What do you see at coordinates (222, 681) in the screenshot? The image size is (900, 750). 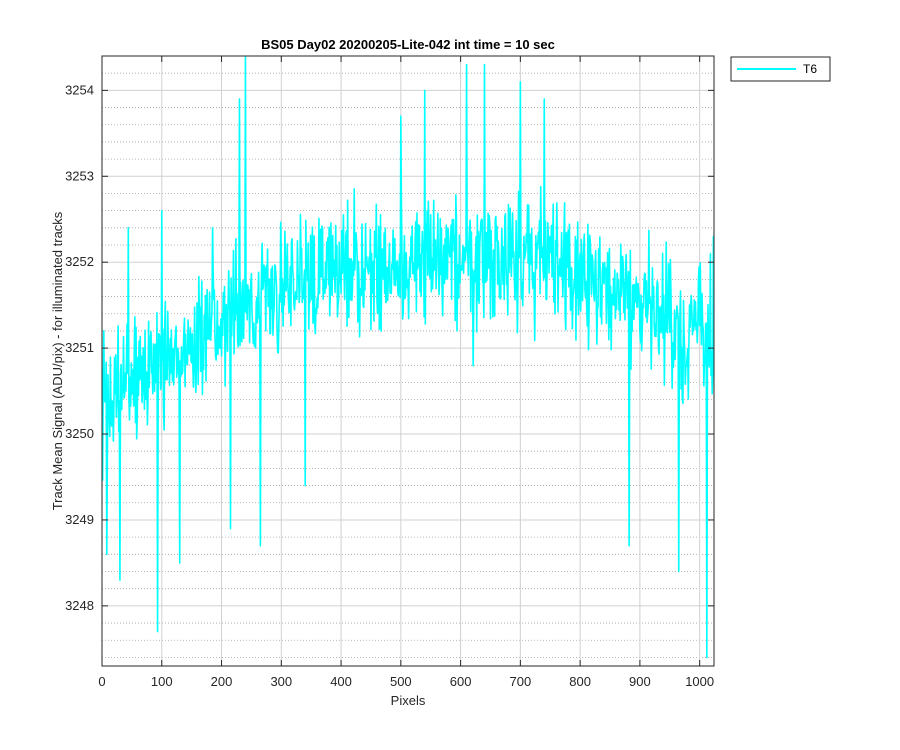 I see `x-tick-label: 200` at bounding box center [222, 681].